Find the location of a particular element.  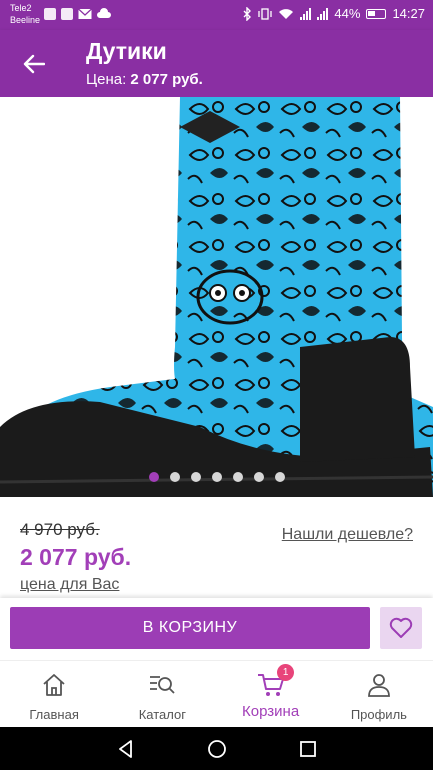

system-status: 44% 14:27 is located at coordinates (333, 13).